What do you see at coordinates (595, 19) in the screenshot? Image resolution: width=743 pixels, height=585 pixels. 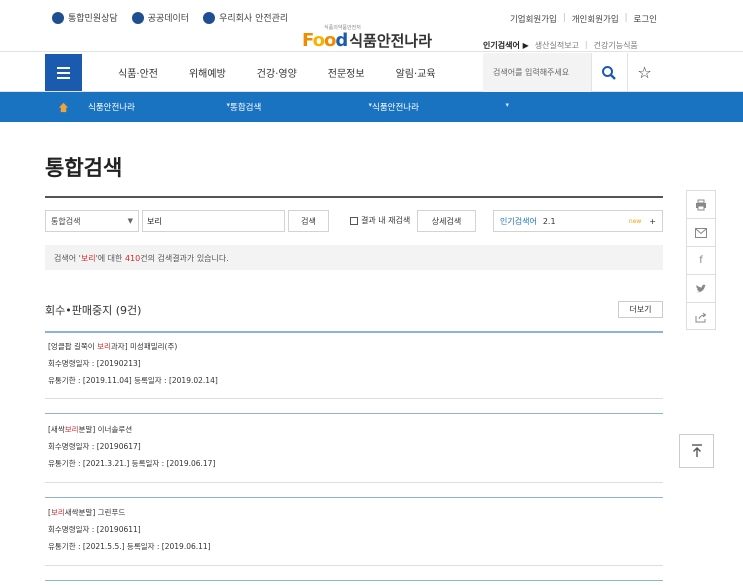 I see `personal-signup-link: 개인회원가입` at bounding box center [595, 19].